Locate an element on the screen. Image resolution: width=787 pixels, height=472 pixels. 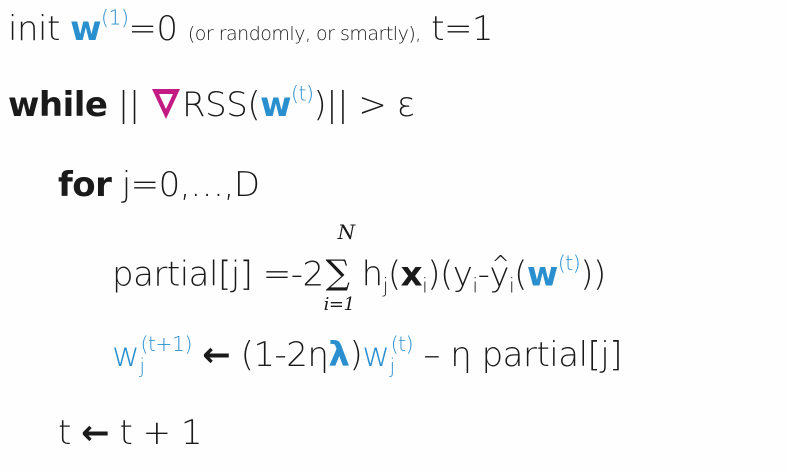
rss-label: RSS( is located at coordinates (221, 105).